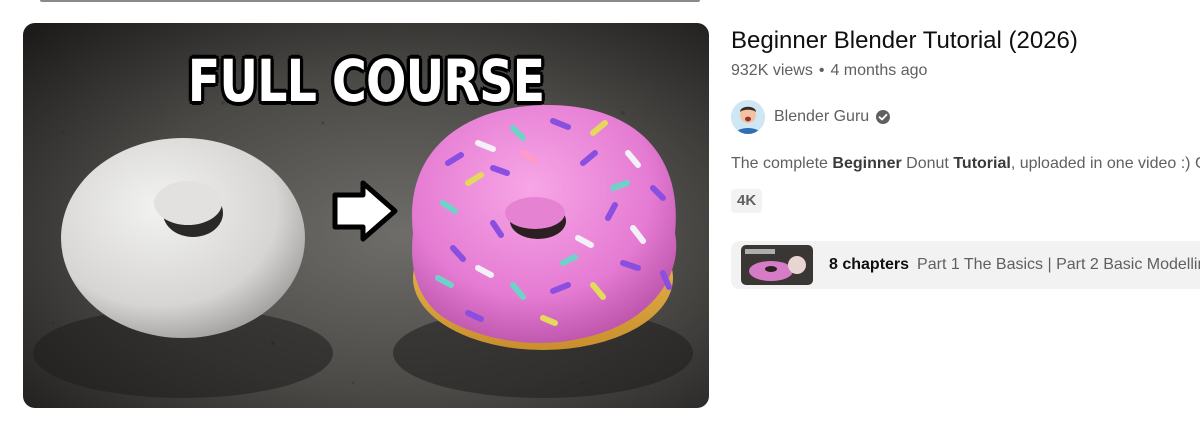 The width and height of the screenshot is (1200, 427). I want to click on previous-item-edge, so click(370, 1).